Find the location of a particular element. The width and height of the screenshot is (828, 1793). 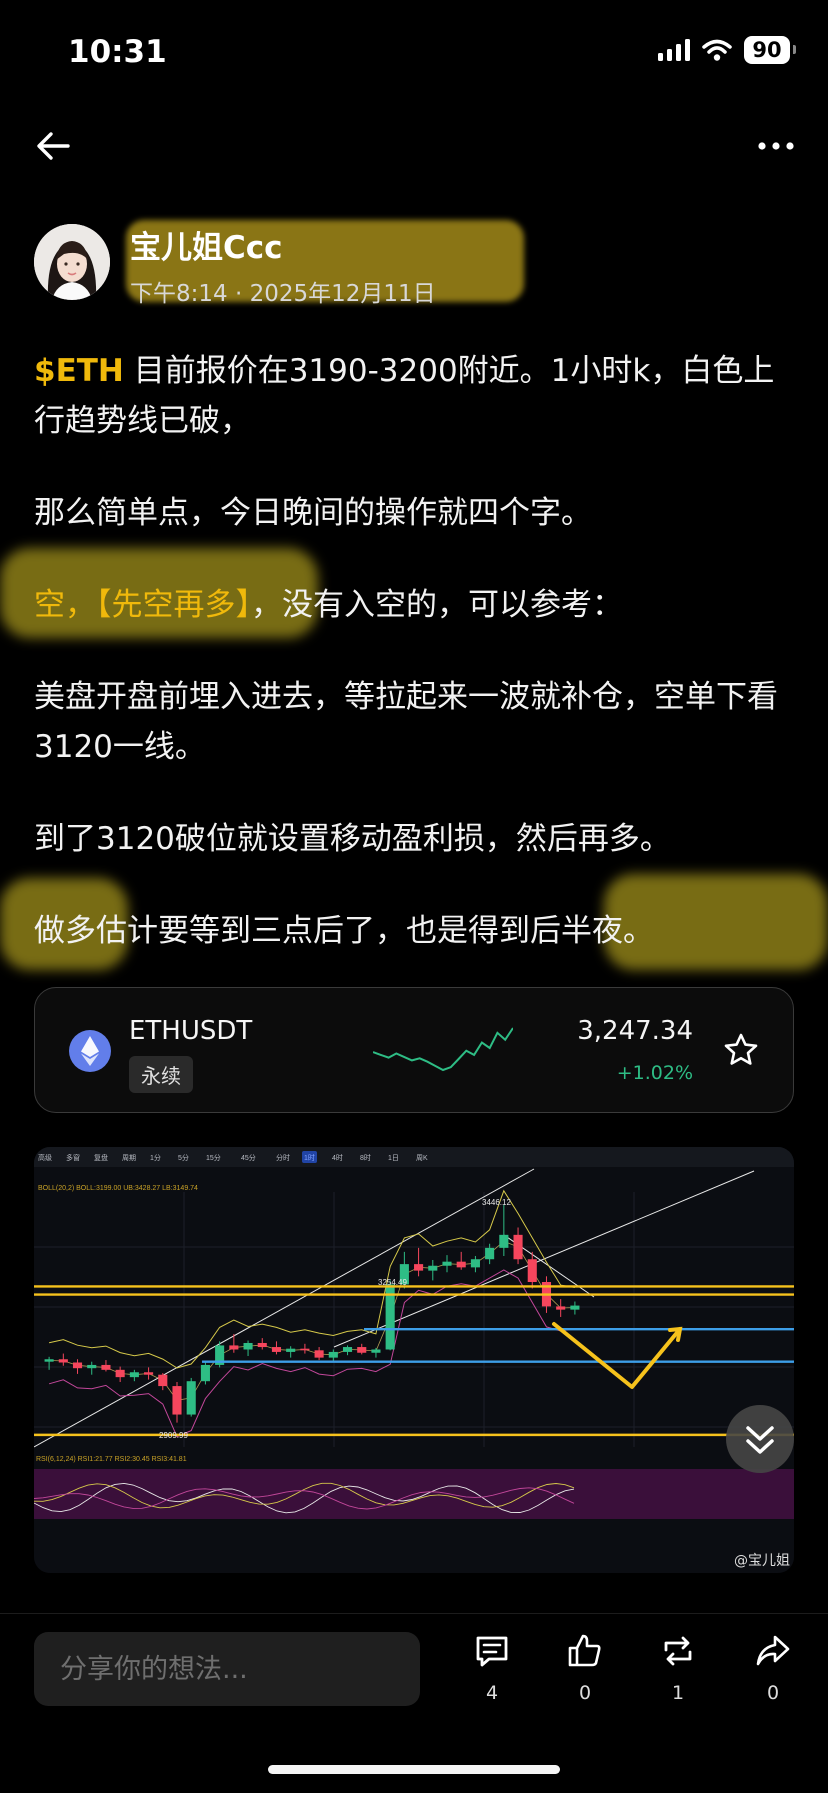

low-label: 2909.99 is located at coordinates (173, 1435).